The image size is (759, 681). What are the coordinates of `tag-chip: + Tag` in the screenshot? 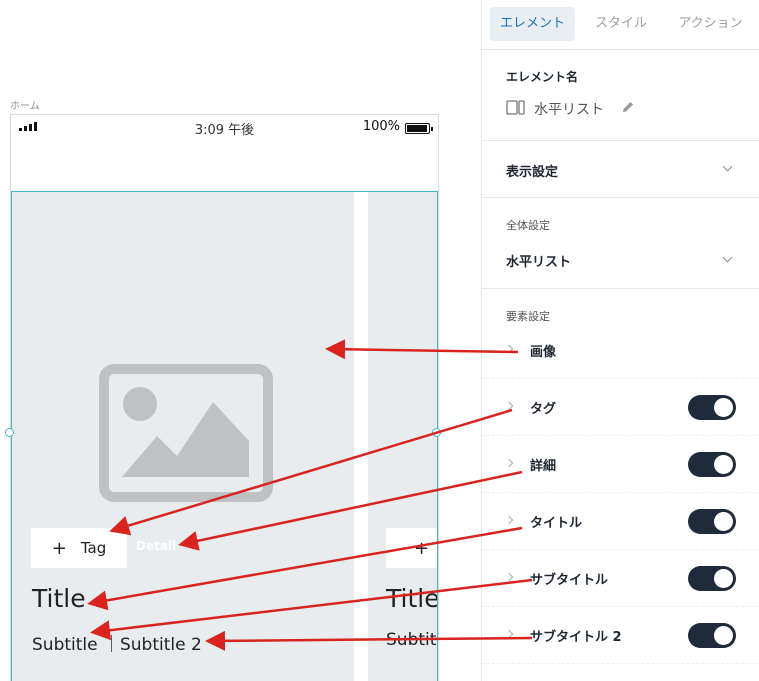 It's located at (79, 548).